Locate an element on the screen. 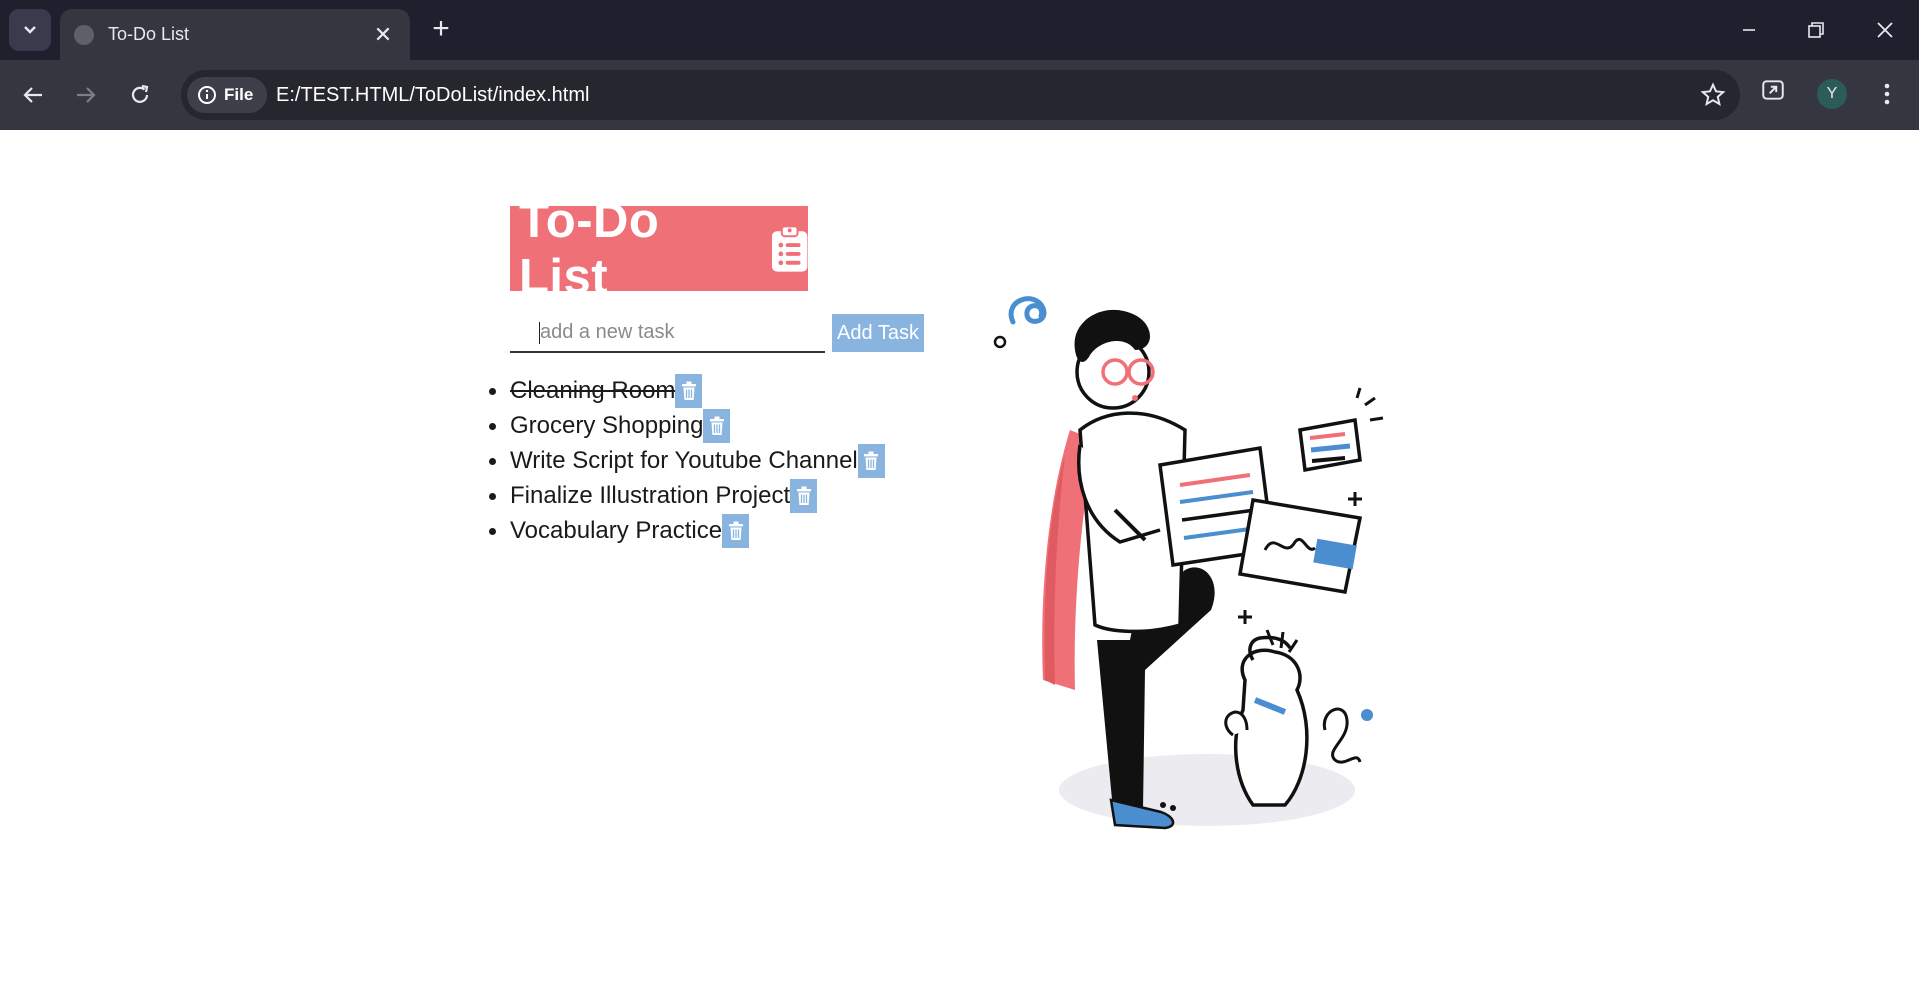  browser-tab-bar: To-Do List ✕ + is located at coordinates (959, 30).